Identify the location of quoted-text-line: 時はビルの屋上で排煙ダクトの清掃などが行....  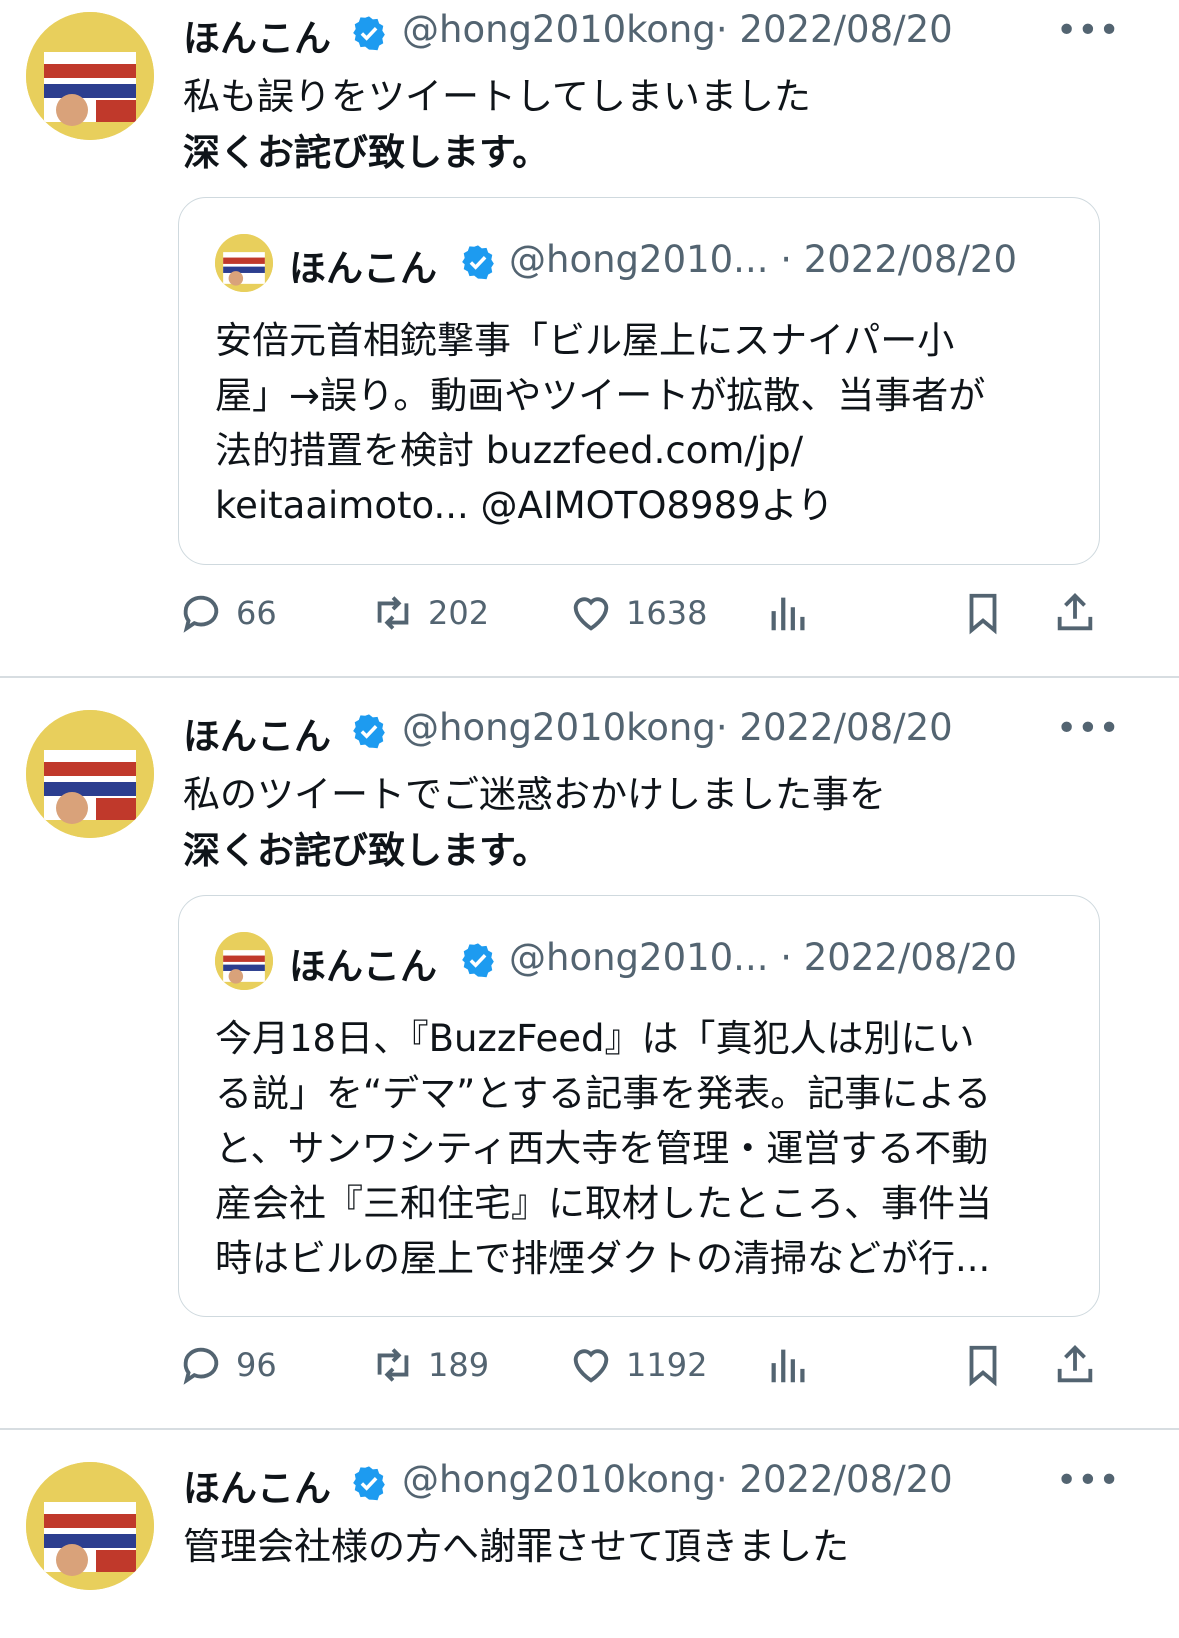
(603, 1258).